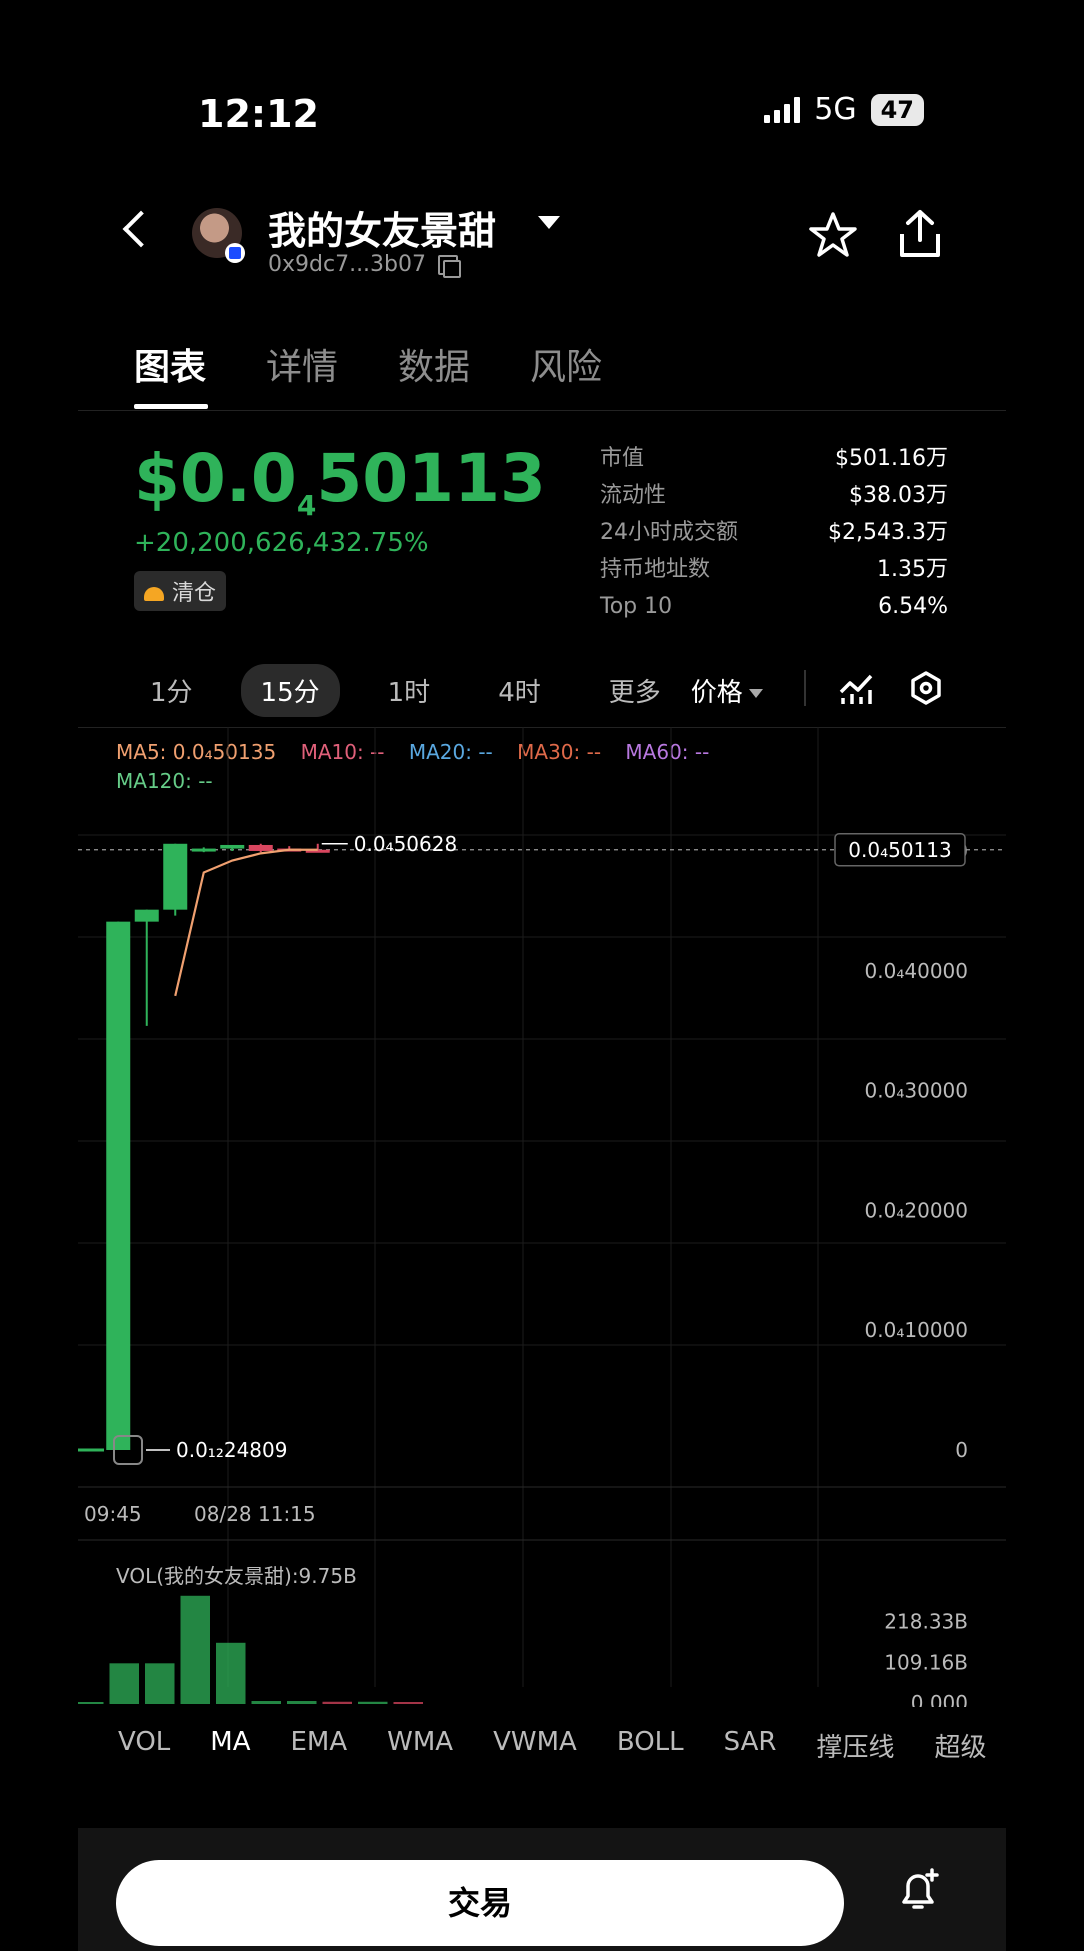  I want to click on time-tick: 08/28 11:15, so click(255, 1514).